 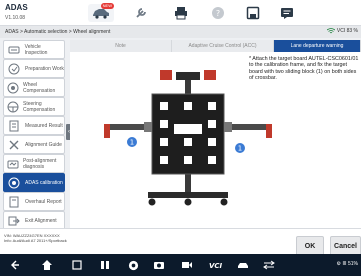 I want to click on sidebar-item-wheel-compensation: Wheel Compensation, so click(x=34, y=87).